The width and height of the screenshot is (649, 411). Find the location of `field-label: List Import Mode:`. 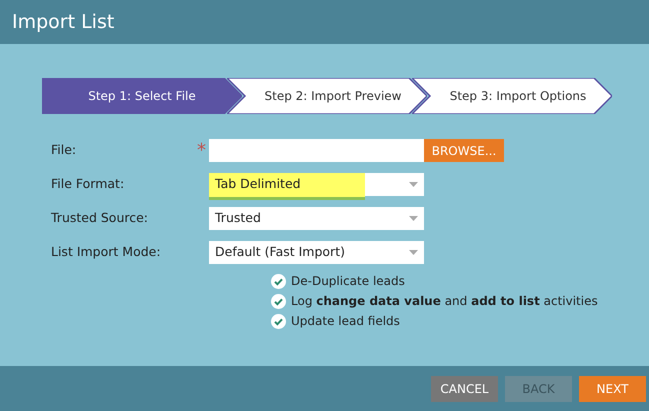

field-label: List Import Mode: is located at coordinates (106, 252).